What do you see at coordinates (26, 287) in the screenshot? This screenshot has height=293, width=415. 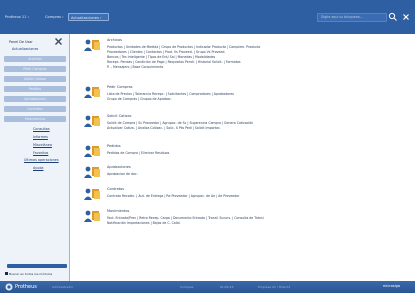 I see `brand-label: Protheus` at bounding box center [26, 287].